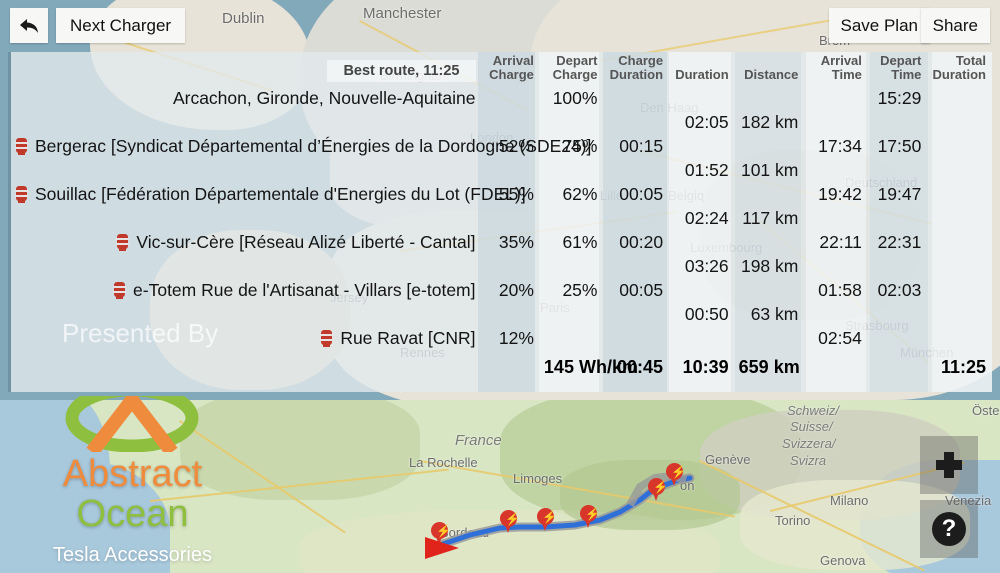 The image size is (1000, 573). Describe the element at coordinates (408, 338) in the screenshot. I see `stop-name-text: Rue Ravat [CNR]` at that location.